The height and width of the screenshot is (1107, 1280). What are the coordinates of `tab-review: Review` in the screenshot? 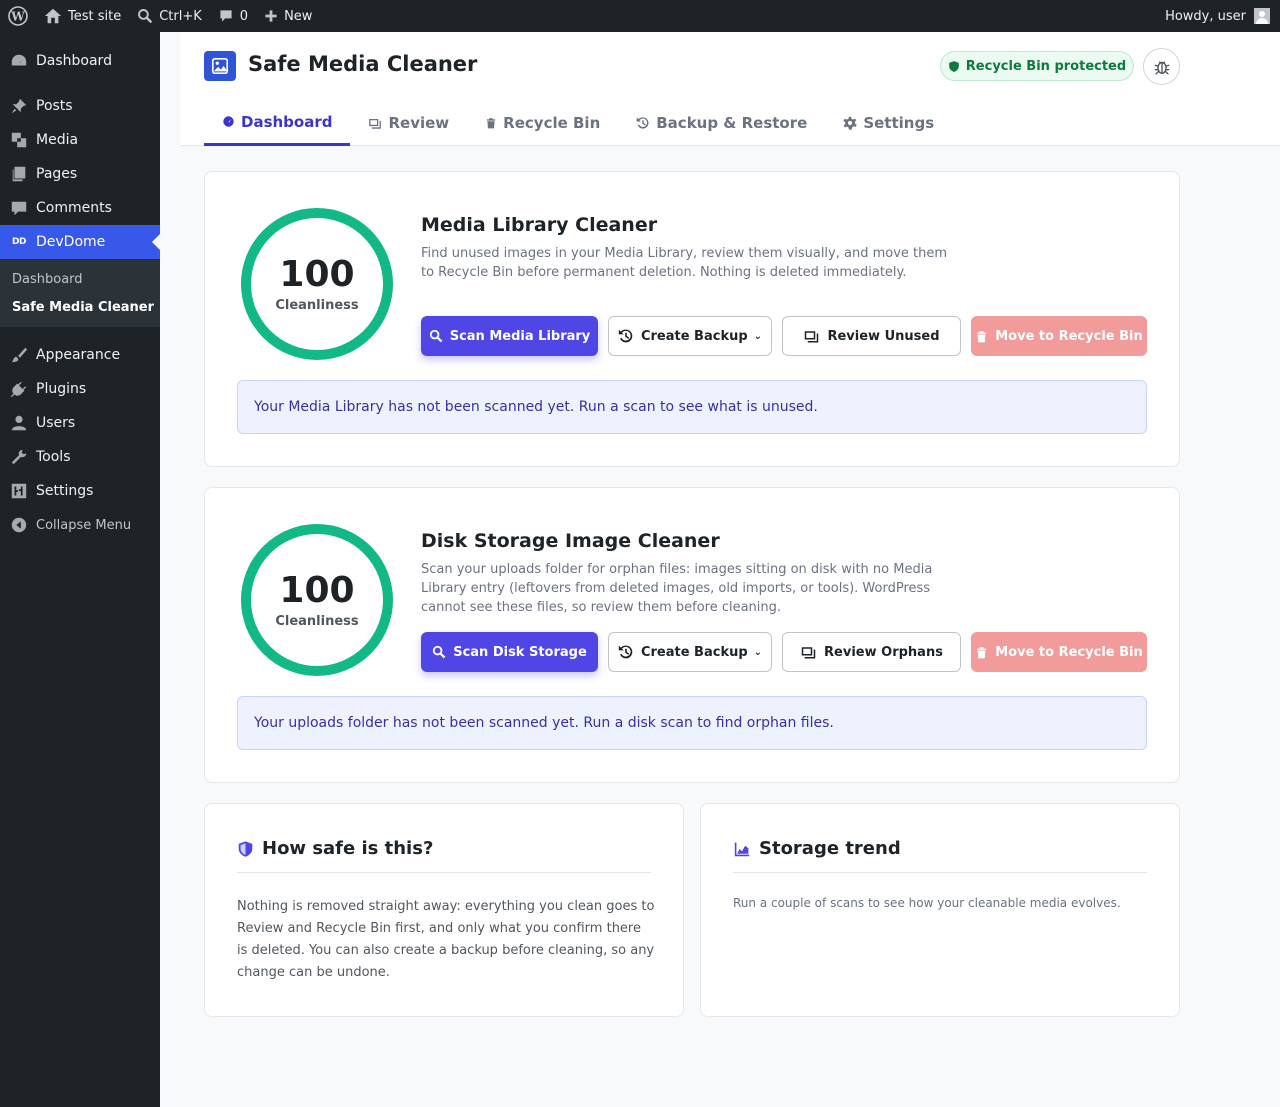 It's located at (408, 123).